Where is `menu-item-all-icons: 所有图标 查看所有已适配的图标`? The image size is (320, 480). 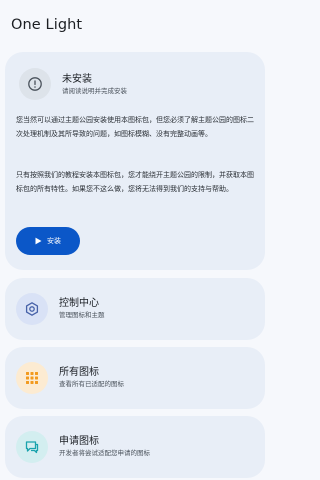
menu-item-all-icons: 所有图标 查看所有已适配的图标 is located at coordinates (135, 378).